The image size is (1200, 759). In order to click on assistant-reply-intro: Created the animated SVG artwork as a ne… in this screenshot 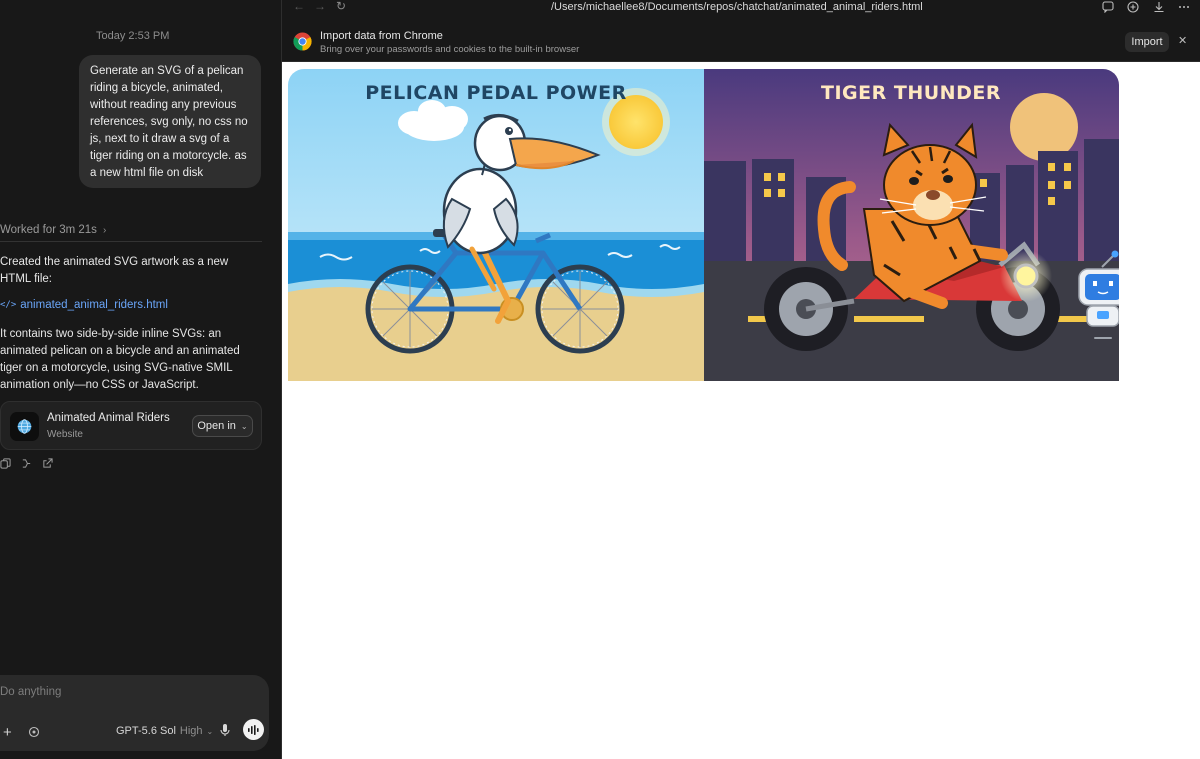, I will do `click(114, 270)`.